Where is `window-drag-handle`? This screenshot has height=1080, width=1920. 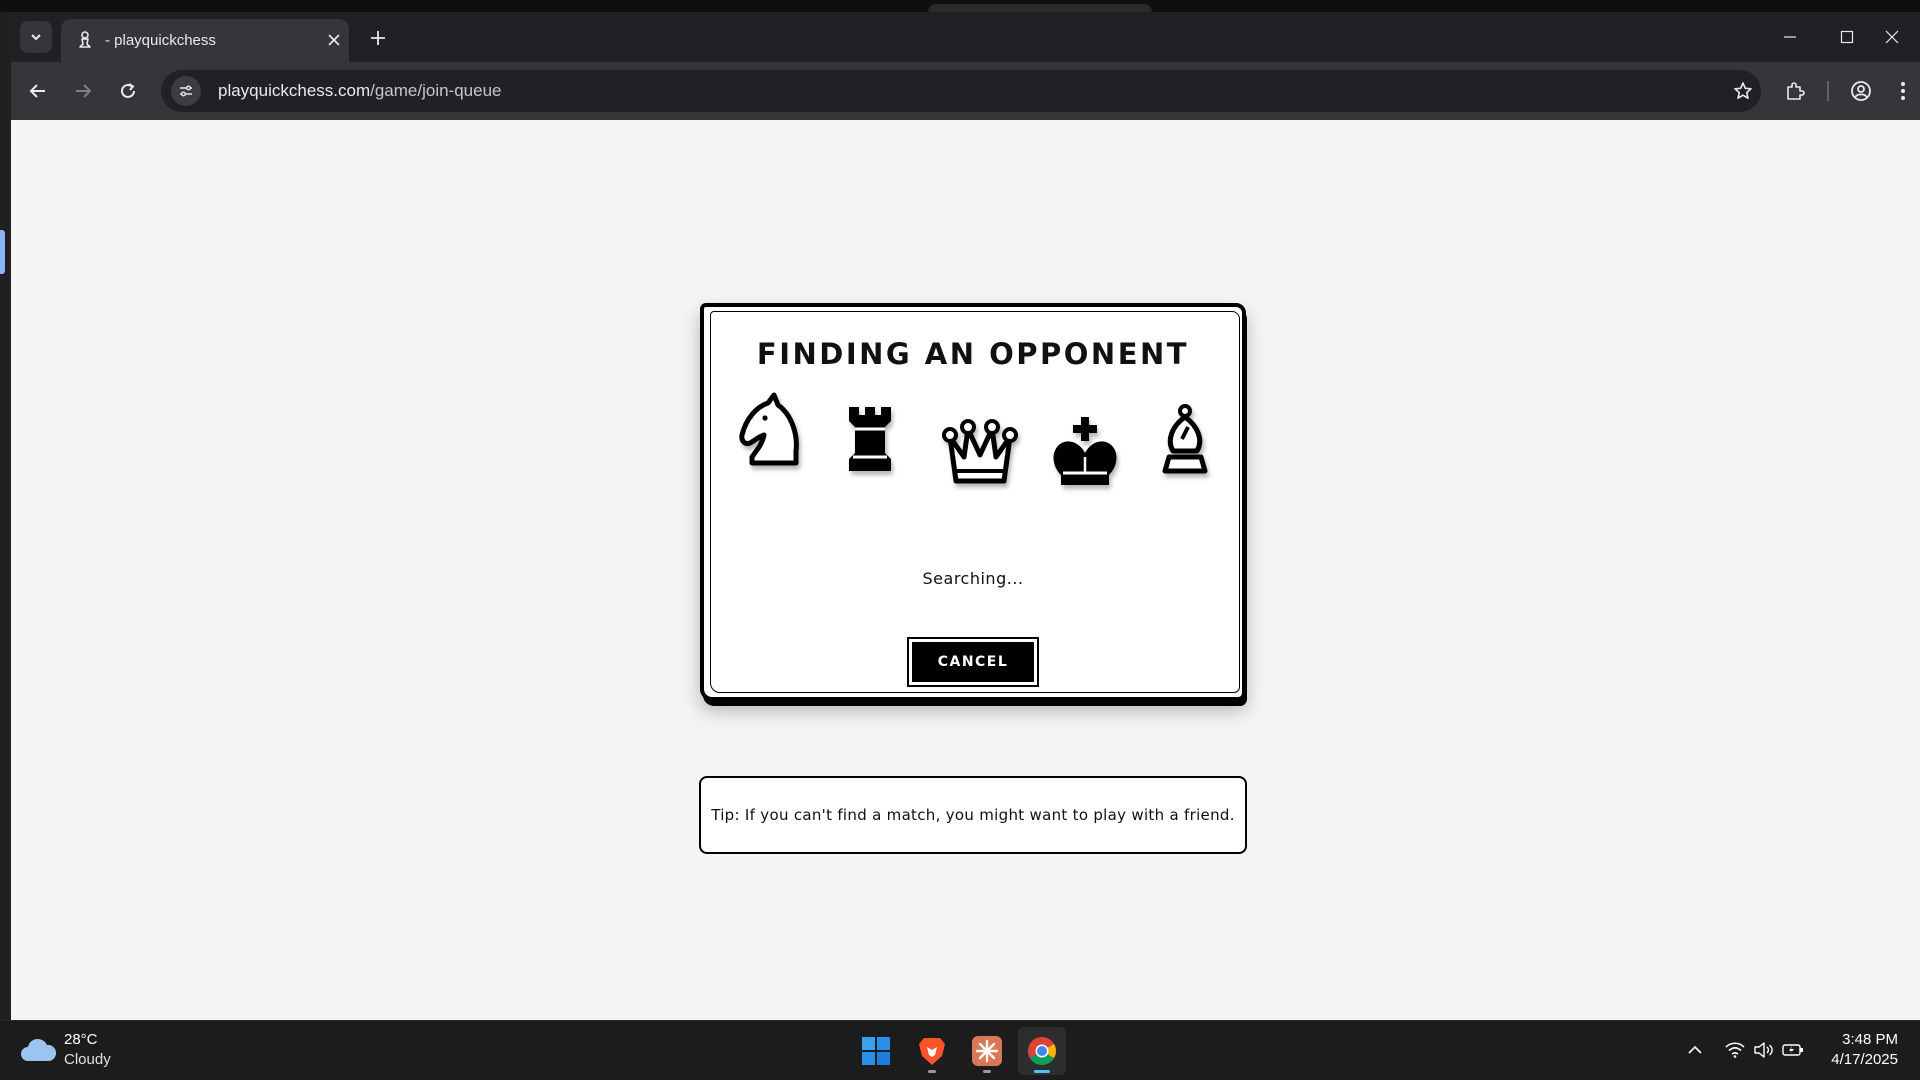
window-drag-handle is located at coordinates (1040, 8).